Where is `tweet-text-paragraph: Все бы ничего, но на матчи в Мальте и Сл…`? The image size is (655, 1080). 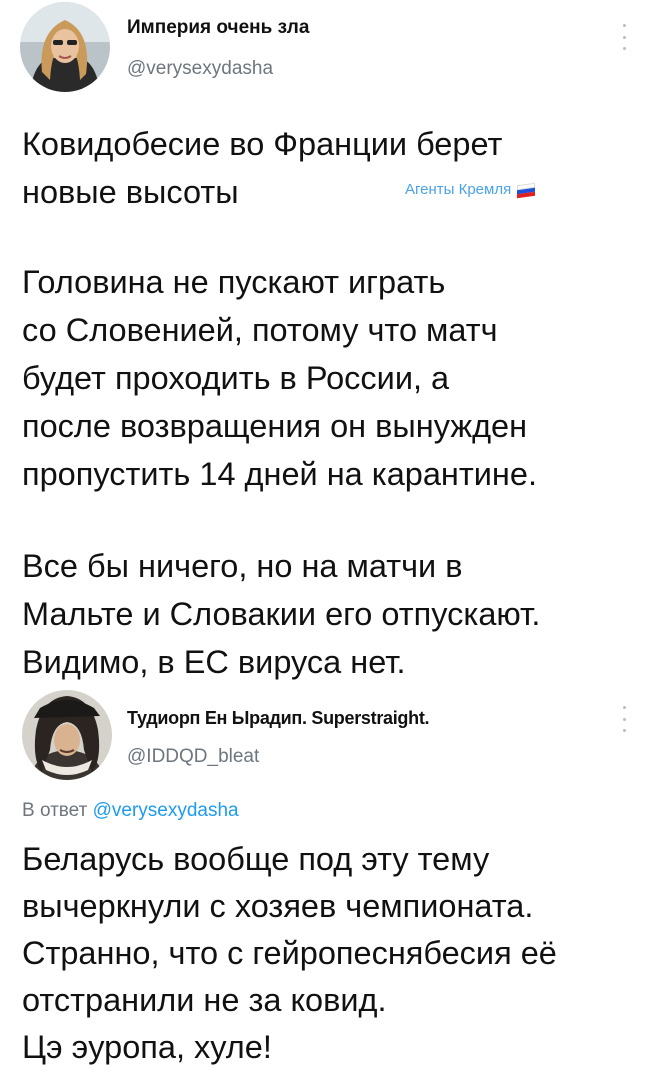 tweet-text-paragraph: Все бы ничего, но на матчи в Мальте и Сл… is located at coordinates (281, 614).